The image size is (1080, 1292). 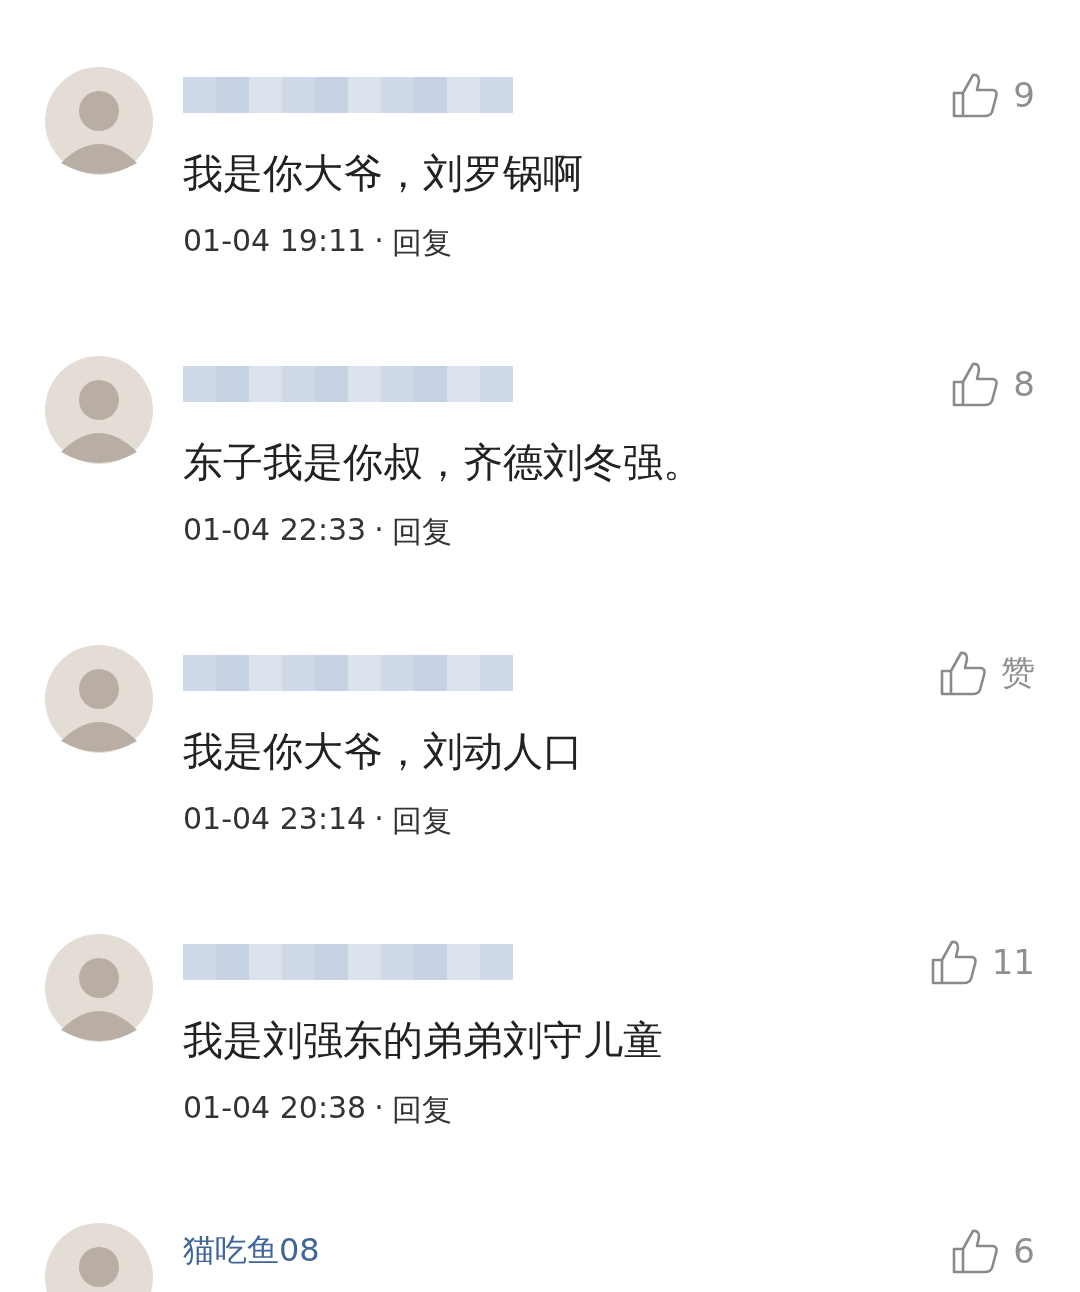 I want to click on like-count: 11, so click(x=1013, y=962).